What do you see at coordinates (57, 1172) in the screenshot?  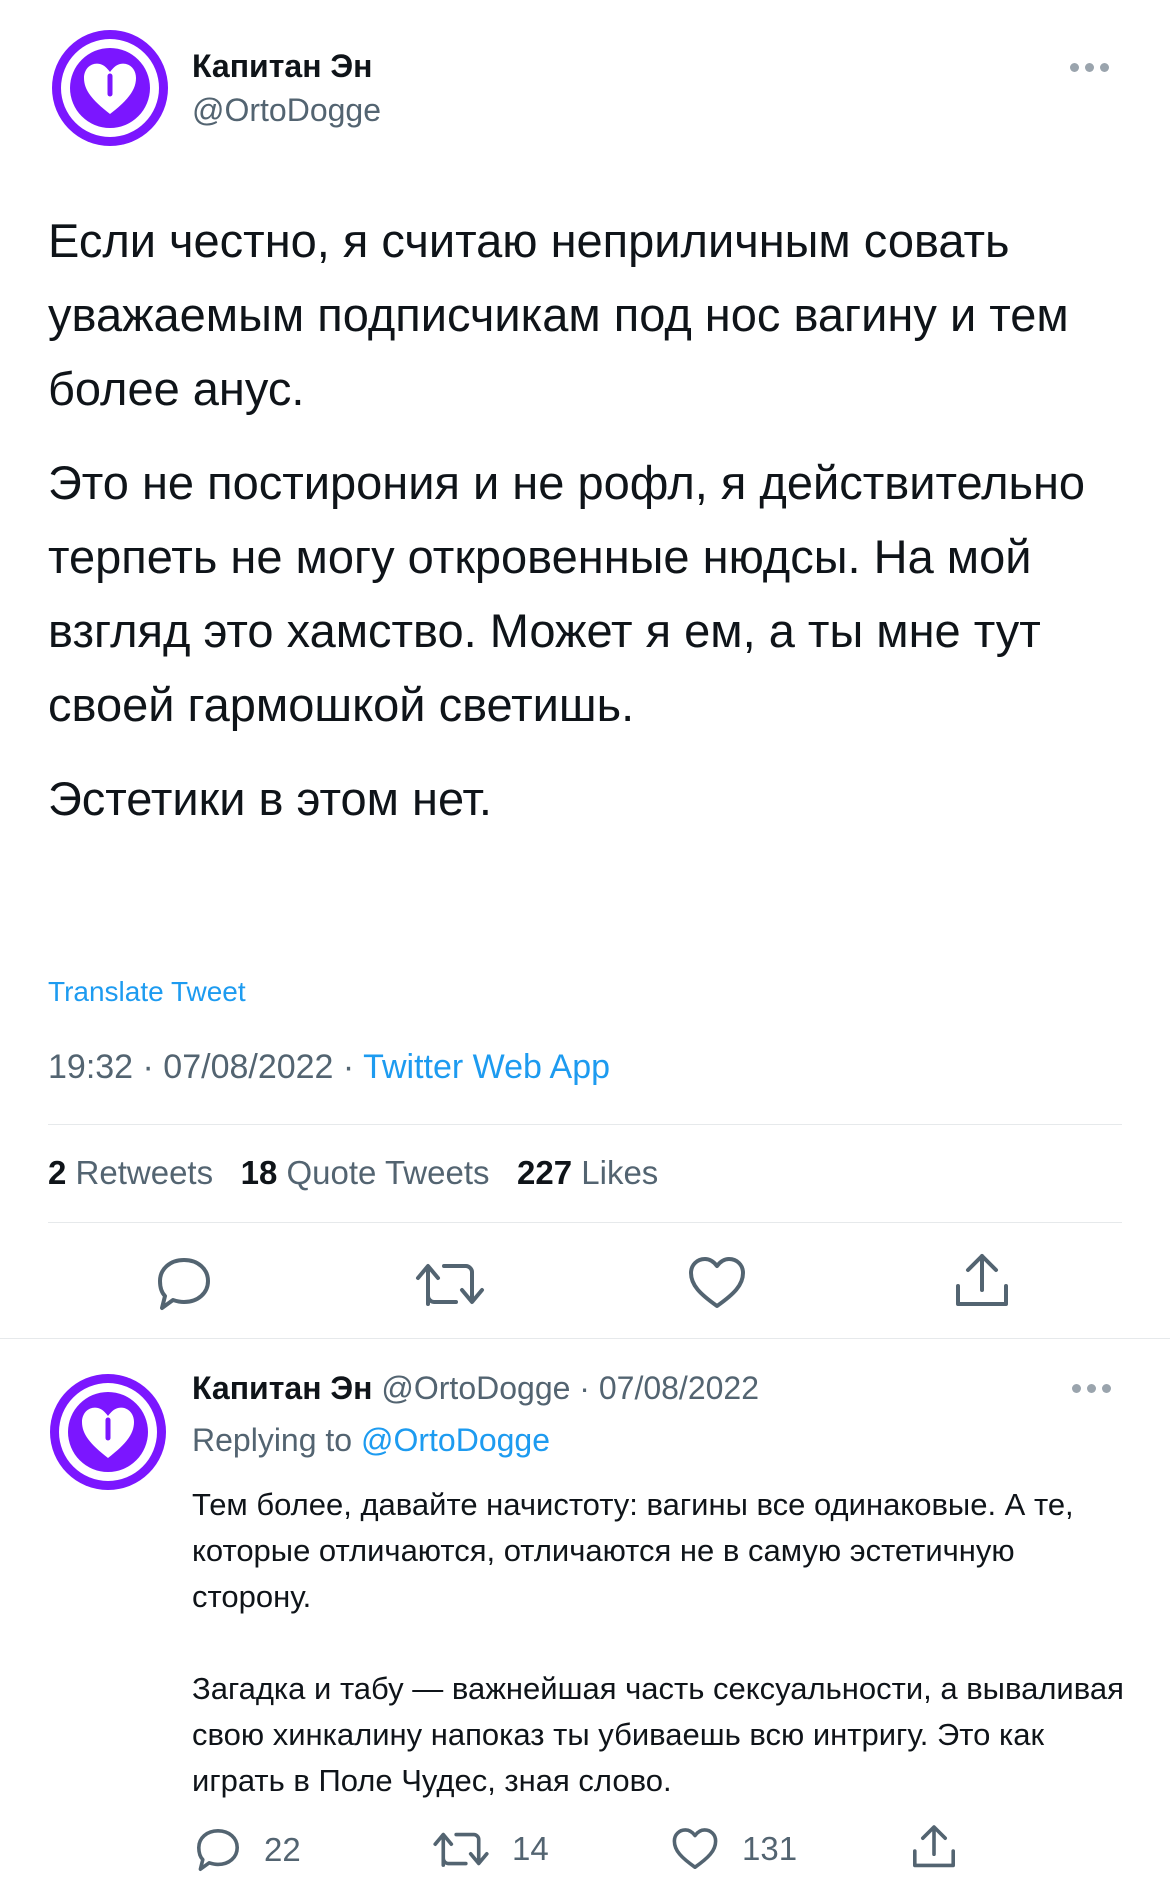 I see `retweets-count: 2` at bounding box center [57, 1172].